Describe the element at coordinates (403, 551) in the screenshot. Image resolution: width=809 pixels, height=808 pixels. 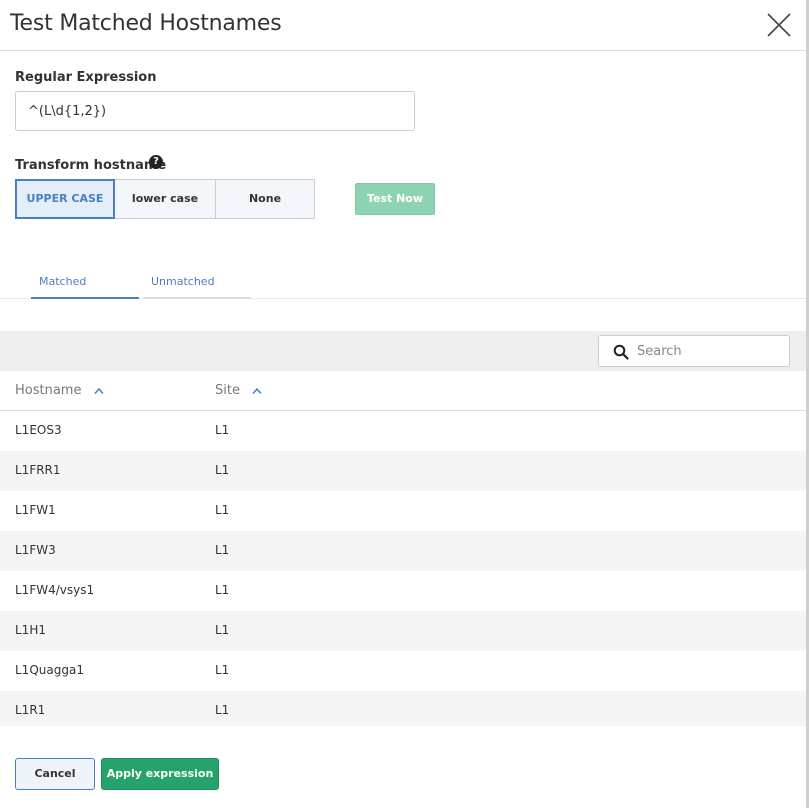
I see `table-row: L1FW3 L1` at that location.